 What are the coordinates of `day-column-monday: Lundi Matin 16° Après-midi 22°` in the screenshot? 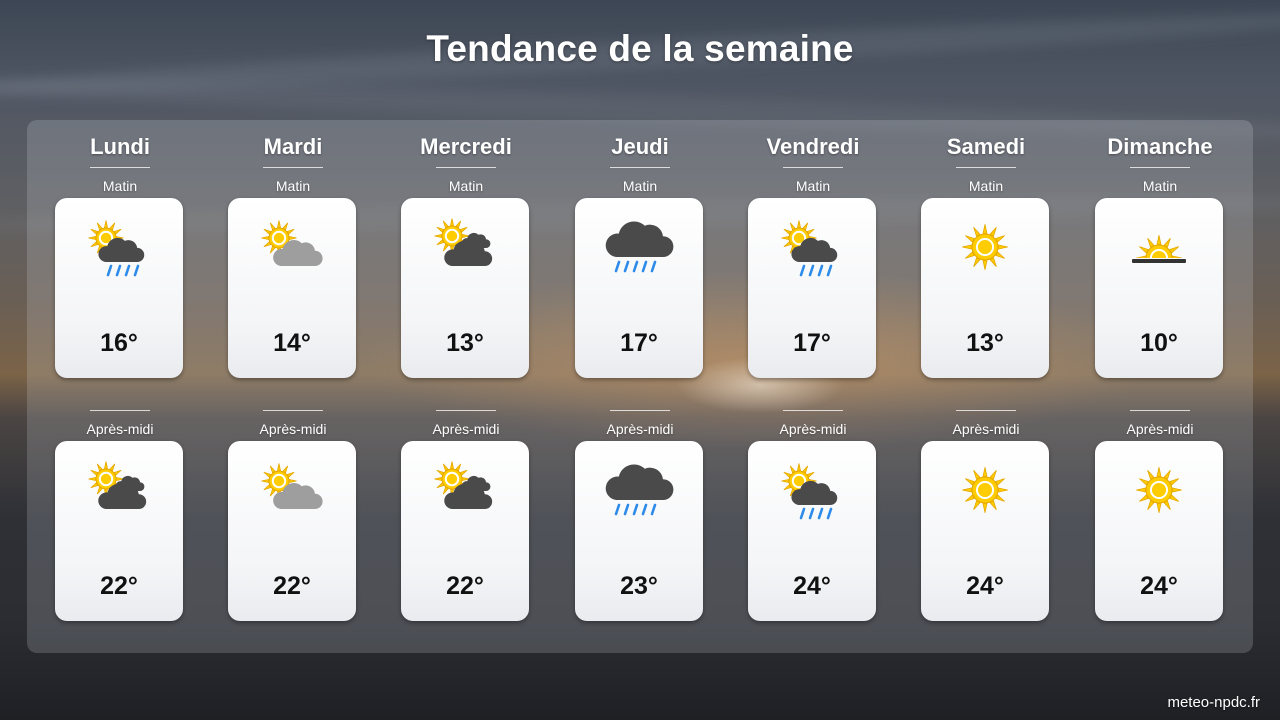 It's located at (120, 386).